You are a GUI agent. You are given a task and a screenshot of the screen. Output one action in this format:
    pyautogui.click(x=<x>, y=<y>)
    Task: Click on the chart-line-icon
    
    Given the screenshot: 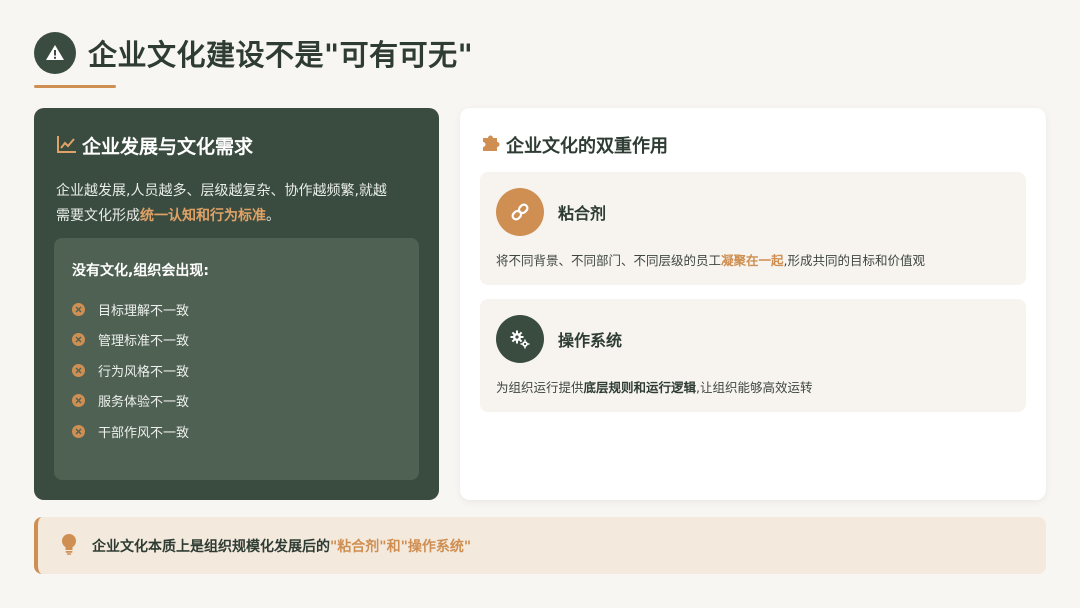 What is the action you would take?
    pyautogui.click(x=67, y=146)
    